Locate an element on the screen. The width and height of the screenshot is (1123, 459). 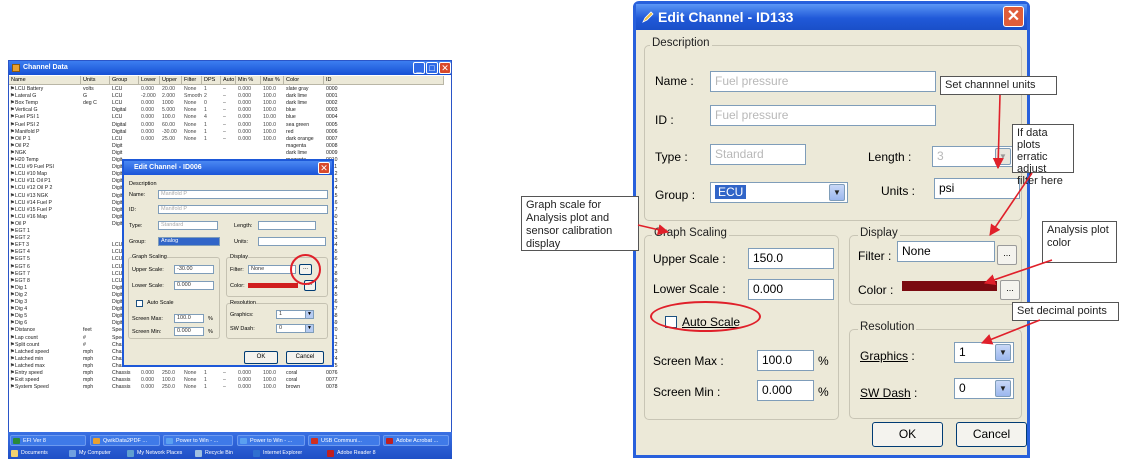
taskbar-button: EFI Ver 8 is located at coordinates (48, 440).